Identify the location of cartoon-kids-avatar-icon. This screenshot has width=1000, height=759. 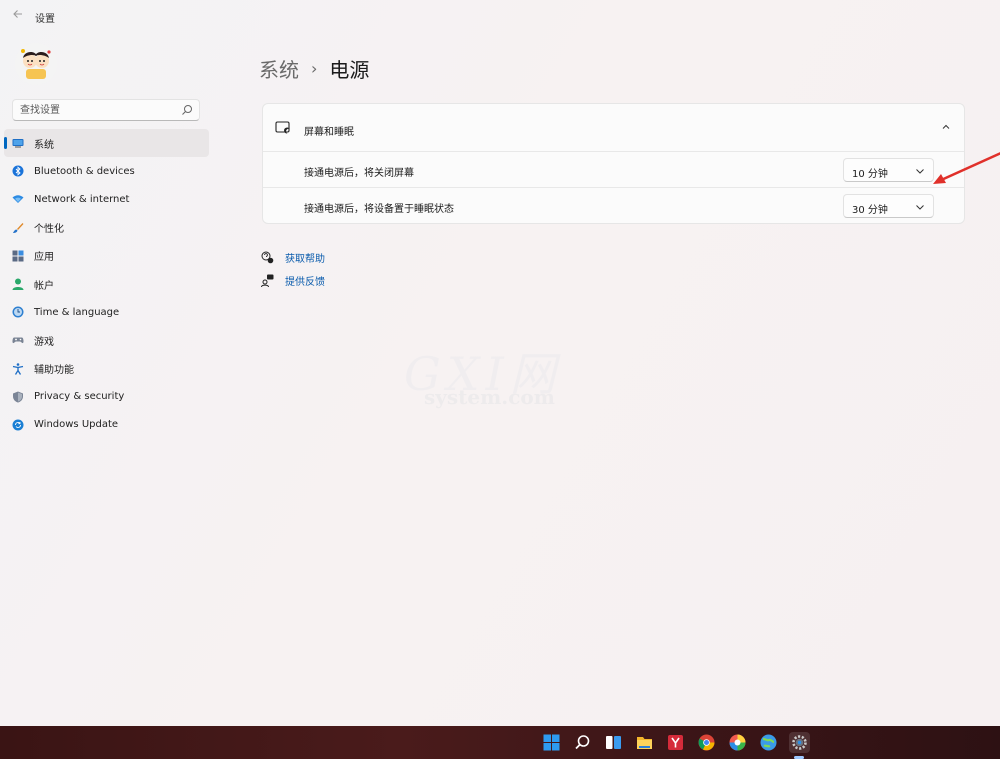
(36, 64).